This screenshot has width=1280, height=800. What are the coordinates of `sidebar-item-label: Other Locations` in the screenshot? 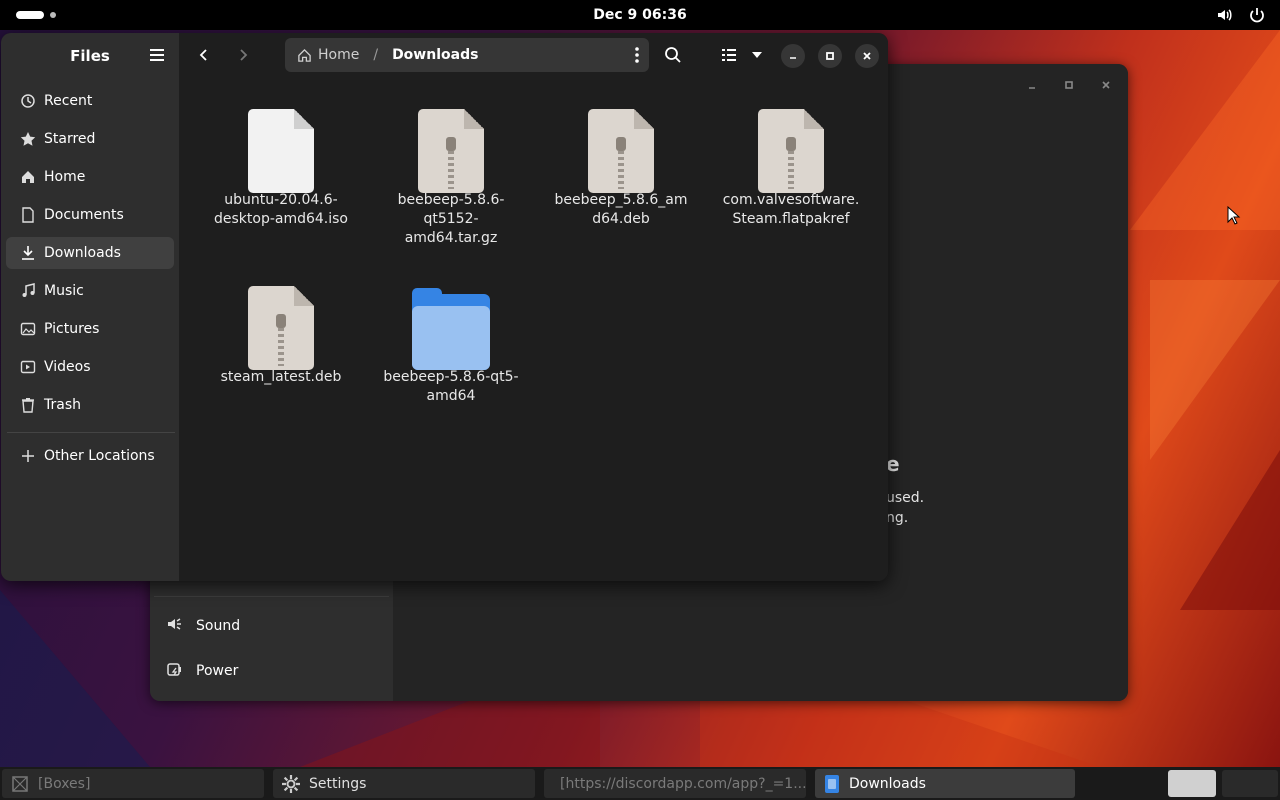 It's located at (99, 456).